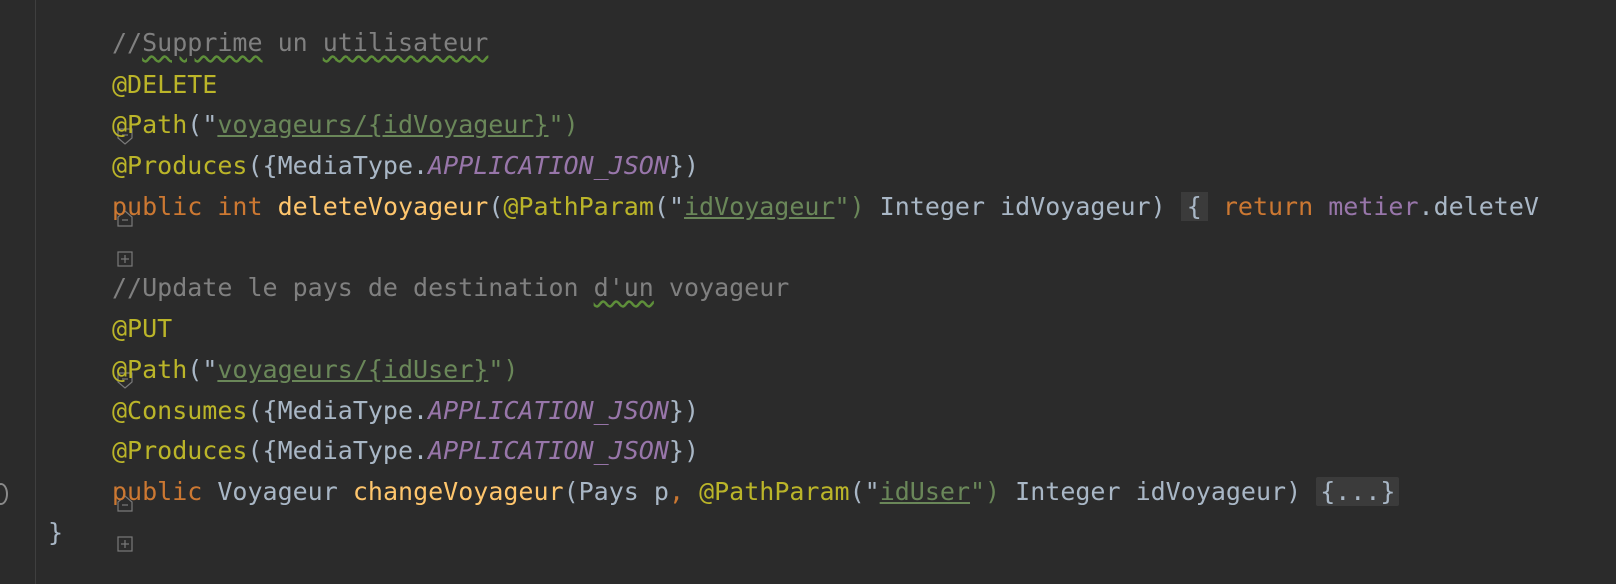 The height and width of the screenshot is (584, 1616). Describe the element at coordinates (808, 125) in the screenshot. I see `code-line: @Path("voyageurs/{idVoyageur}")` at that location.